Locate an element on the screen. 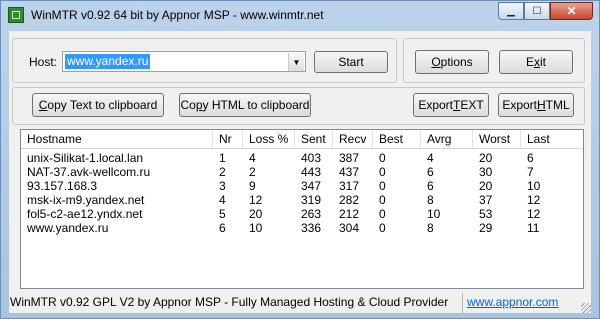 The image size is (600, 319). host-label: Host: is located at coordinates (43, 62).